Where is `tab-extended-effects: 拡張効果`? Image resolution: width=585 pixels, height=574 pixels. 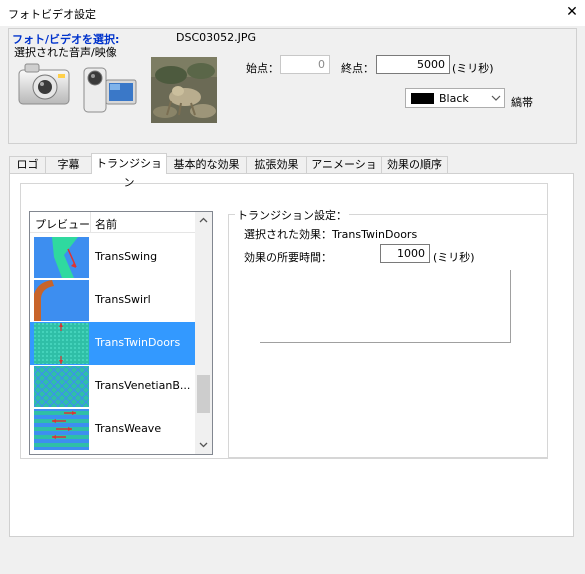
tab-extended-effects: 拡張効果 is located at coordinates (276, 164).